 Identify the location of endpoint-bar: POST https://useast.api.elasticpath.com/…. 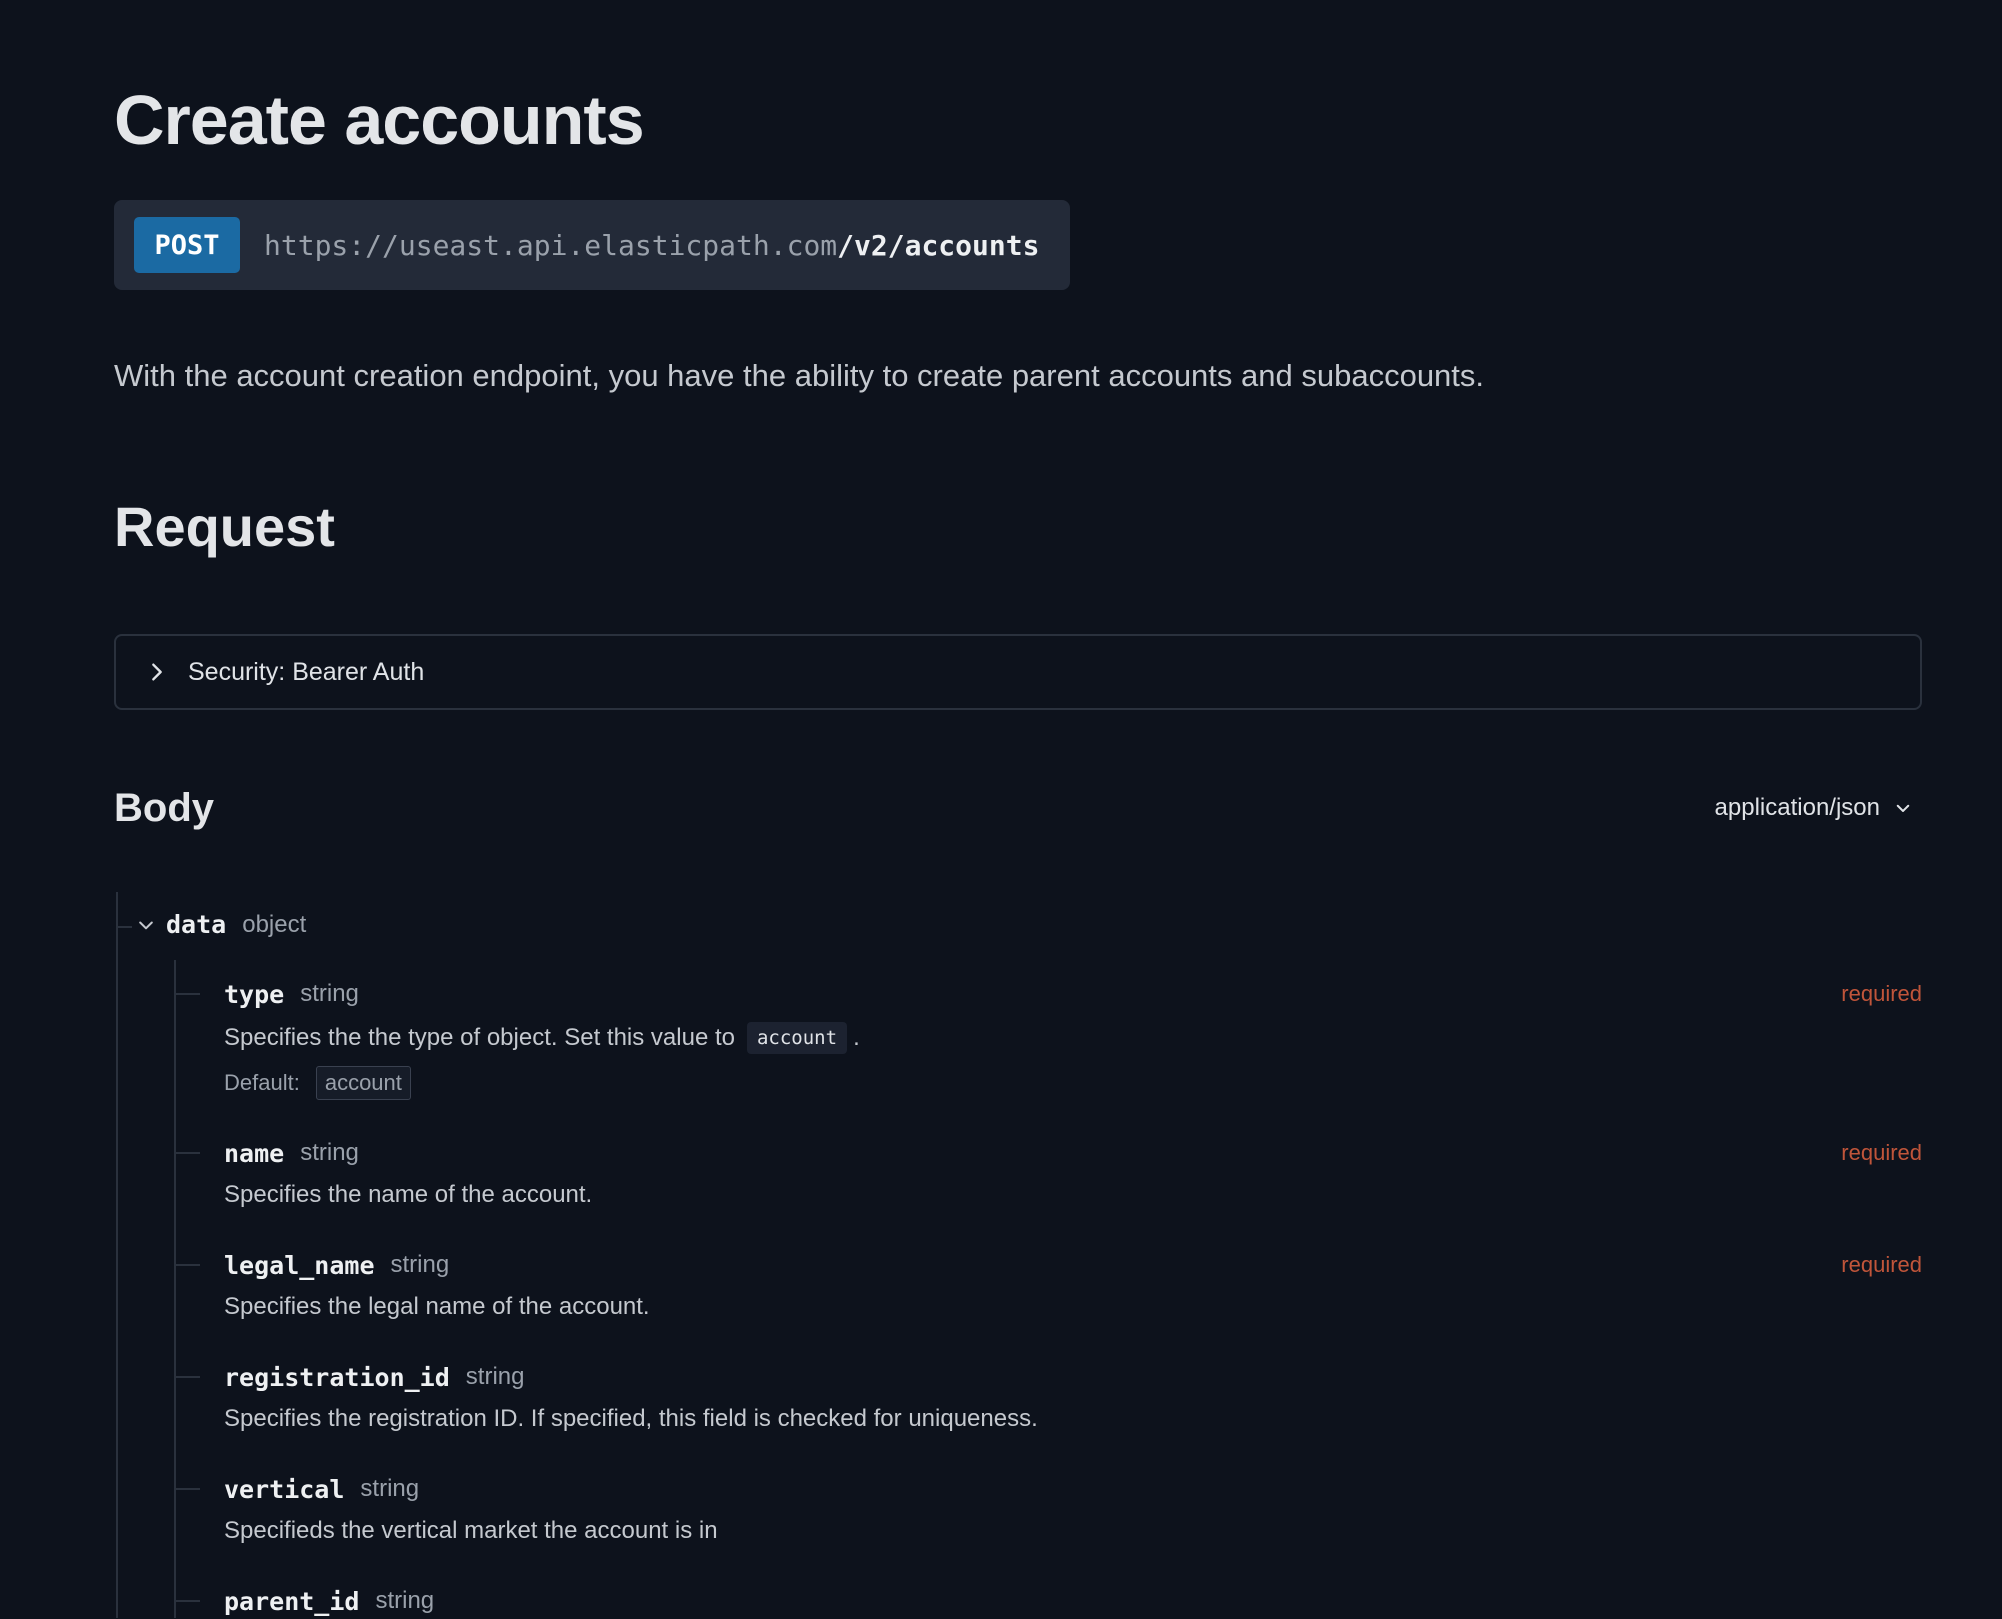
(592, 245).